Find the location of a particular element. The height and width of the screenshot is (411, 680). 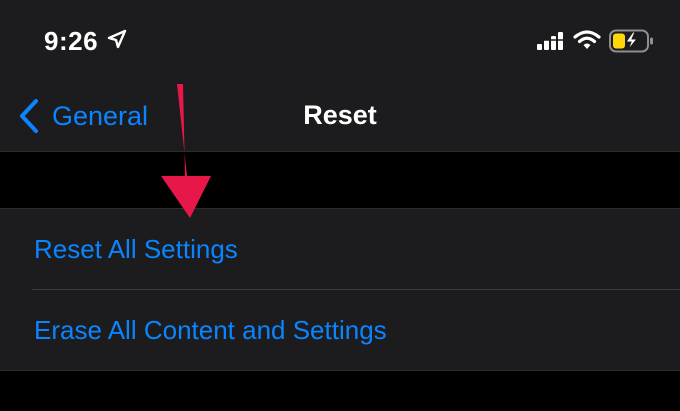

reset-all-settings-label: Reset All Settings is located at coordinates (136, 248).